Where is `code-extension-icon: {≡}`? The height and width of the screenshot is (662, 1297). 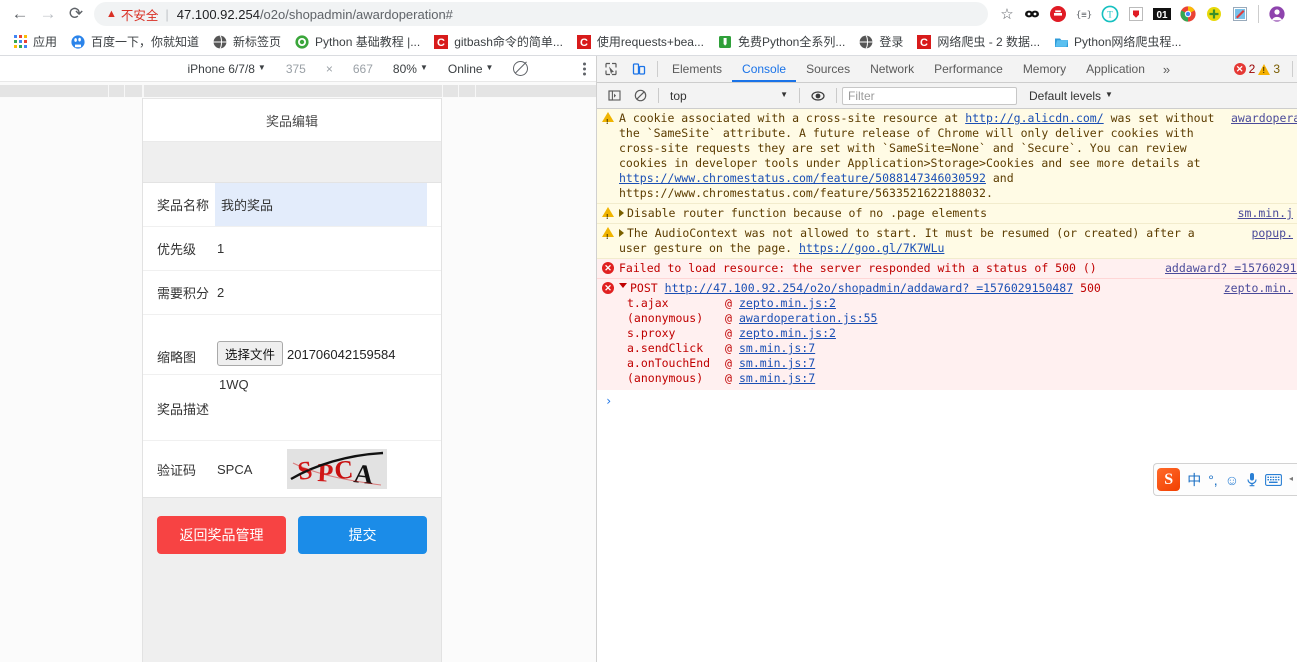 code-extension-icon: {≡} is located at coordinates (1084, 14).